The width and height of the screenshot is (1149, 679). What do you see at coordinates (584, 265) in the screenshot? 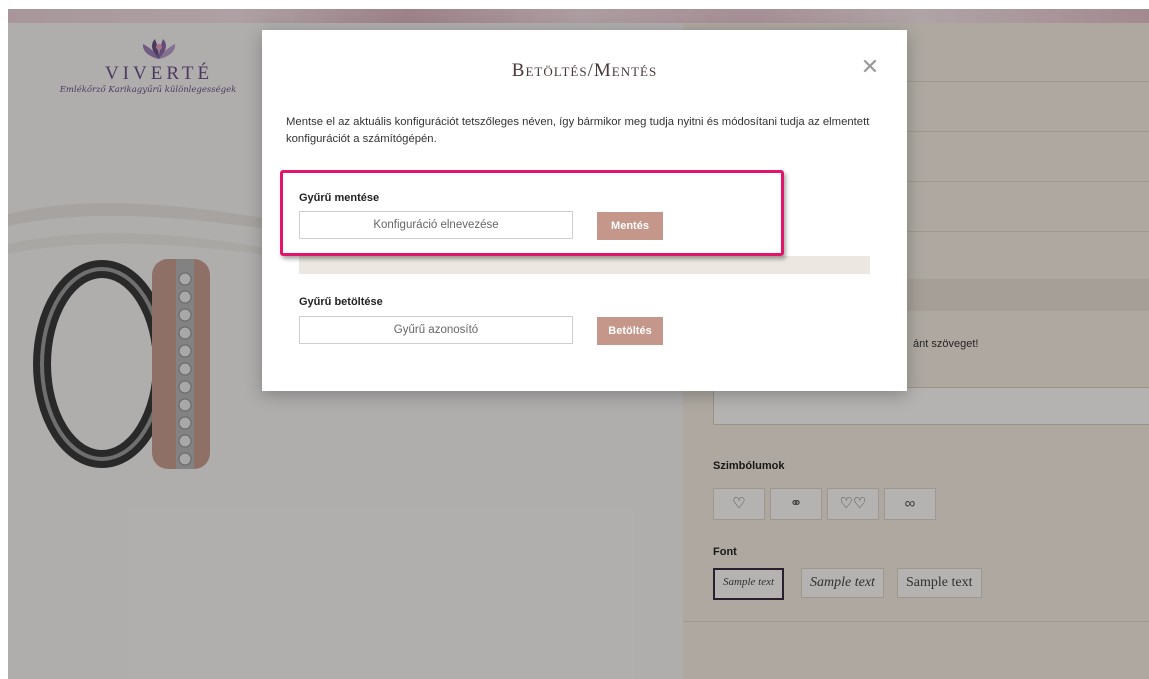
I see `save-status-bar` at bounding box center [584, 265].